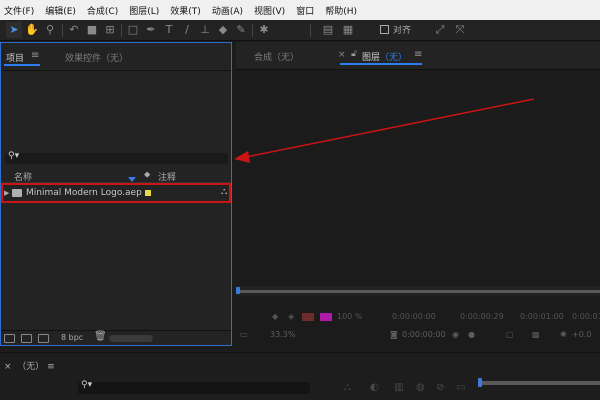 The height and width of the screenshot is (400, 600). I want to click on folder-icon, so click(17, 193).